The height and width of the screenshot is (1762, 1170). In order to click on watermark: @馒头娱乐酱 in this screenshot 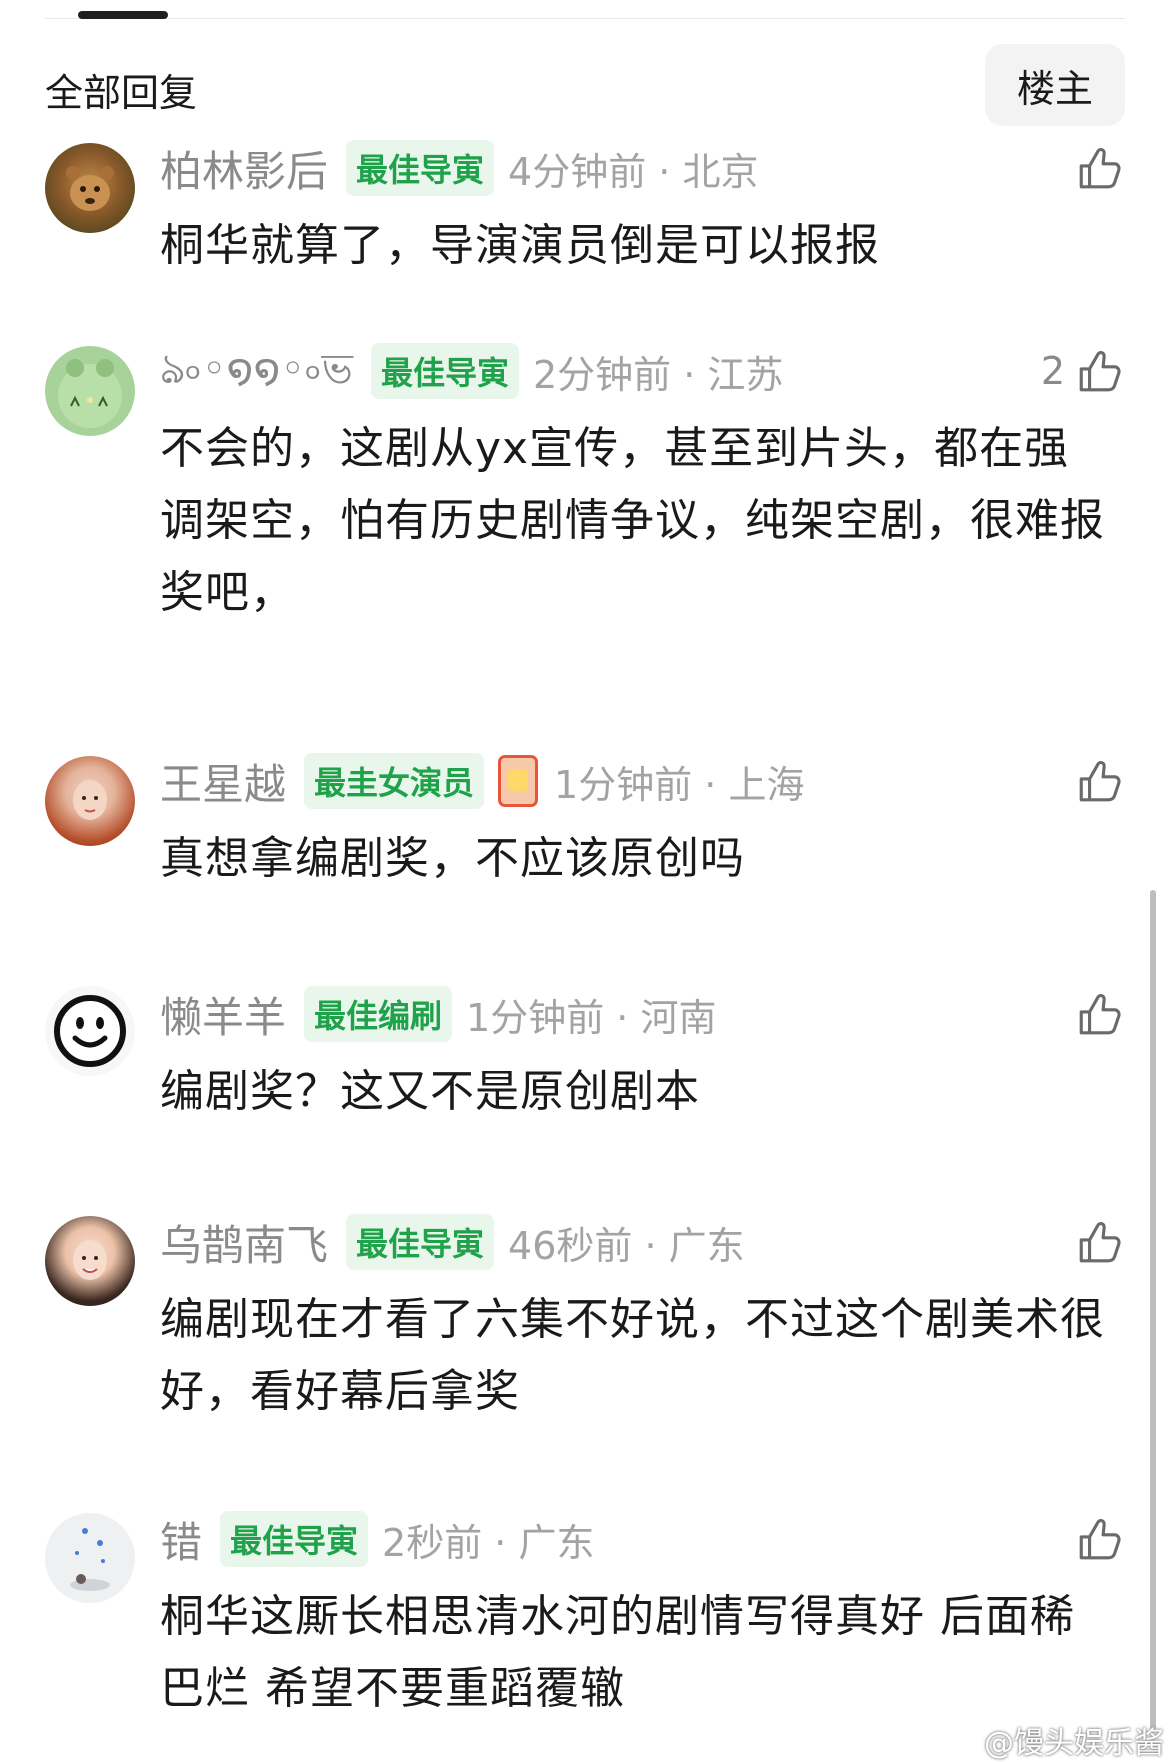, I will do `click(1052, 1740)`.